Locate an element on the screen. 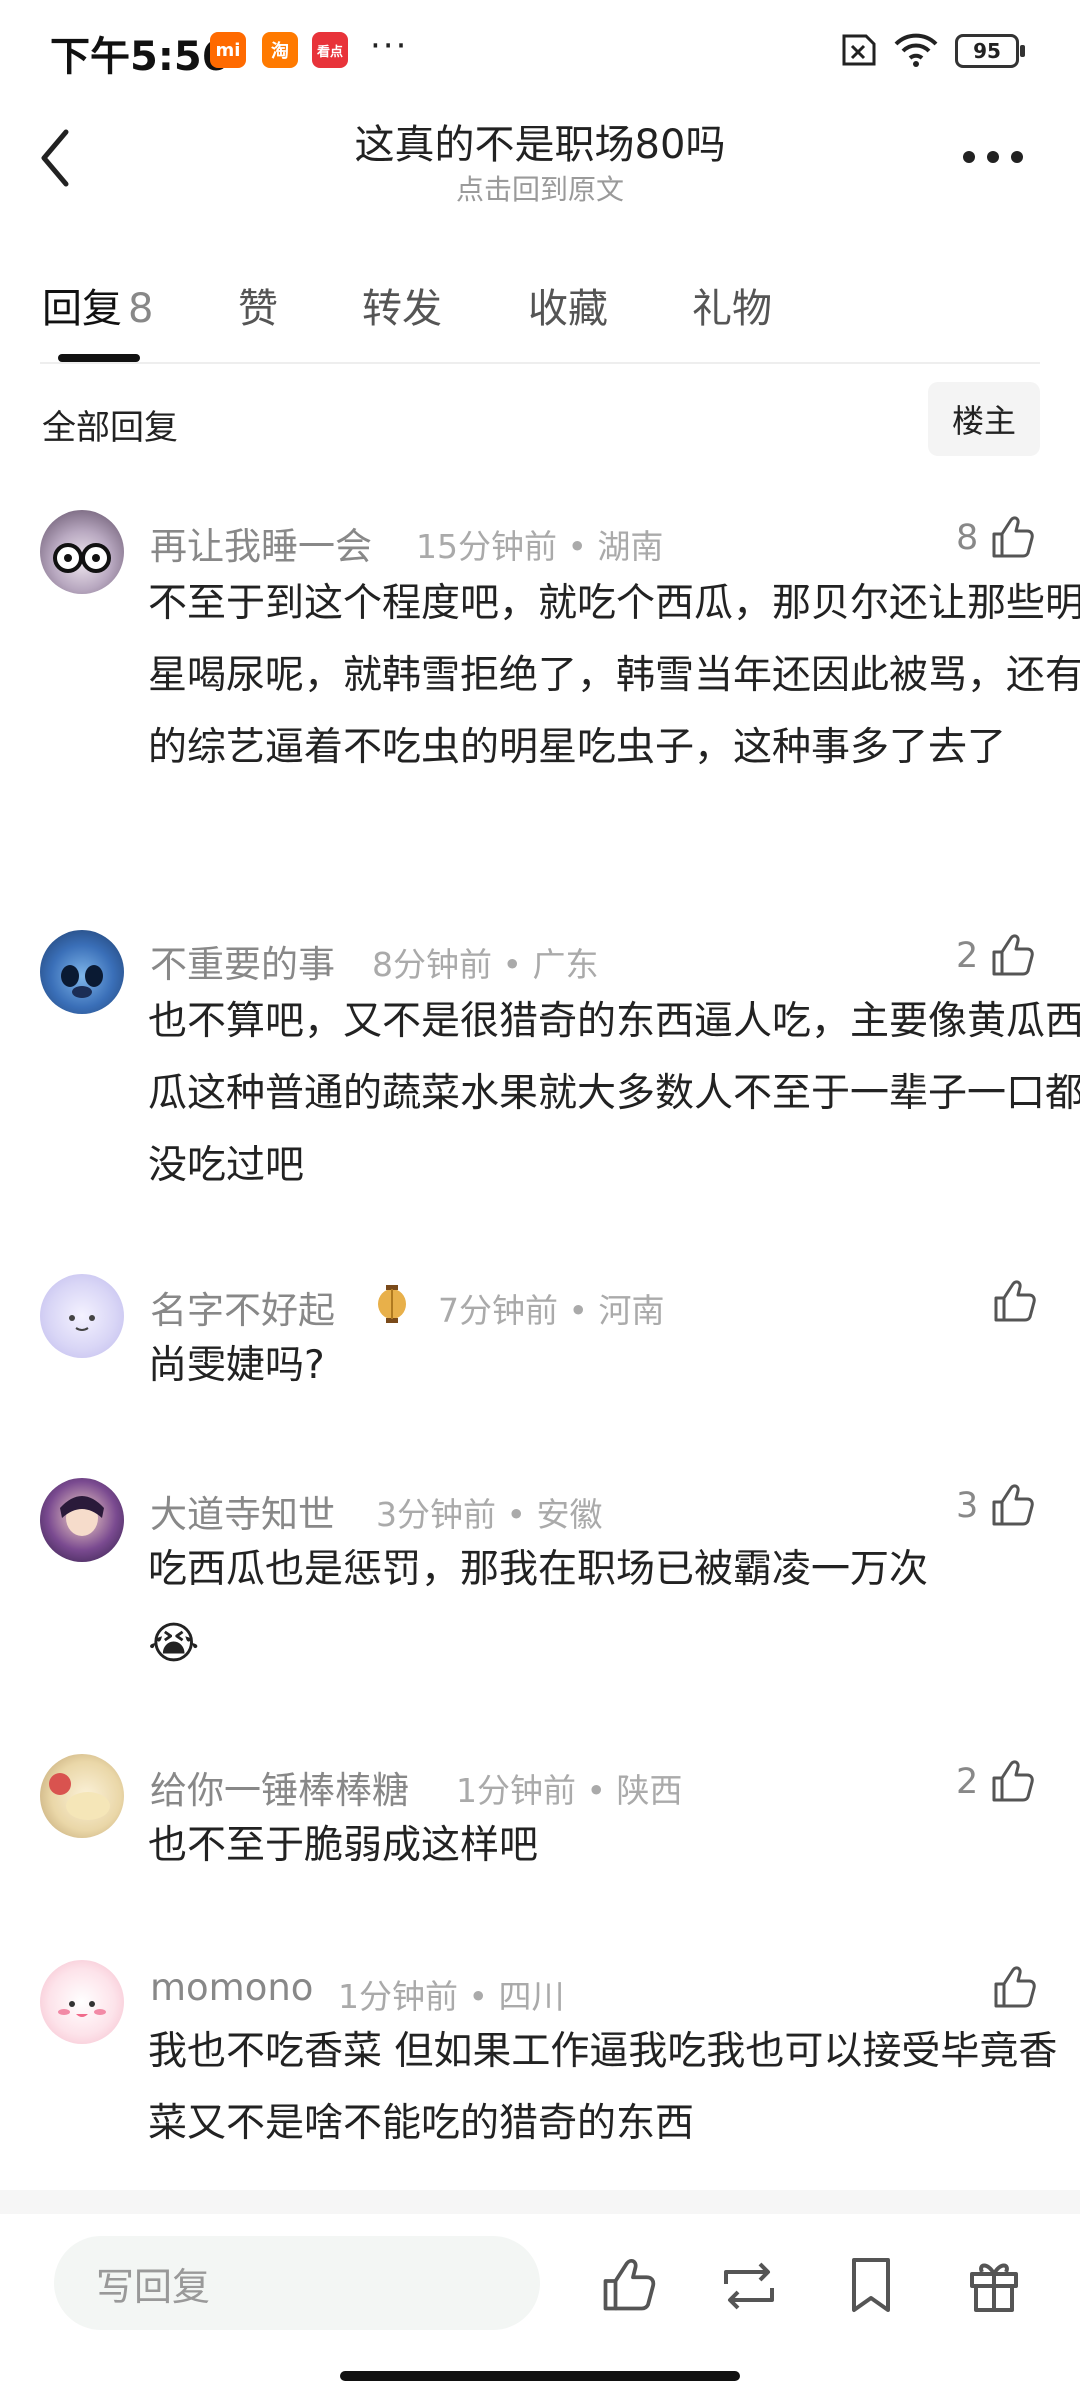 The height and width of the screenshot is (2400, 1080). more-options-icon is located at coordinates (993, 157).